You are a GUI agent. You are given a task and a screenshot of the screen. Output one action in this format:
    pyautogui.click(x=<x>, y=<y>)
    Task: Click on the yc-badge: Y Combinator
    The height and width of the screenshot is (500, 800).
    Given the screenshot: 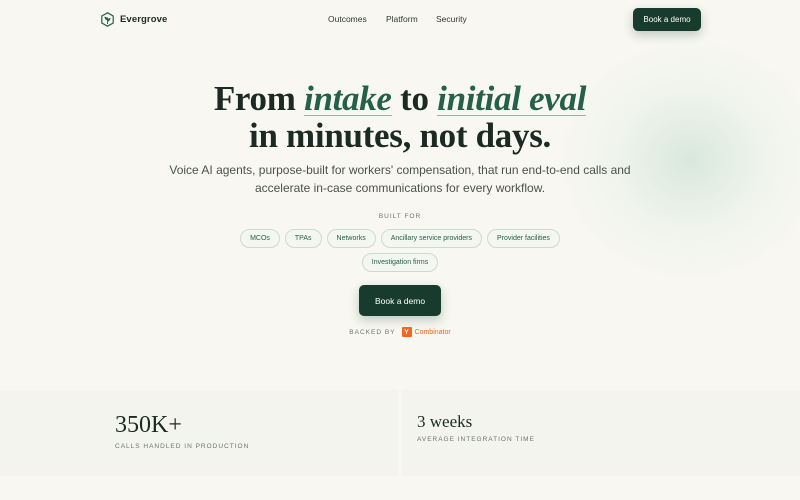 What is the action you would take?
    pyautogui.click(x=426, y=332)
    